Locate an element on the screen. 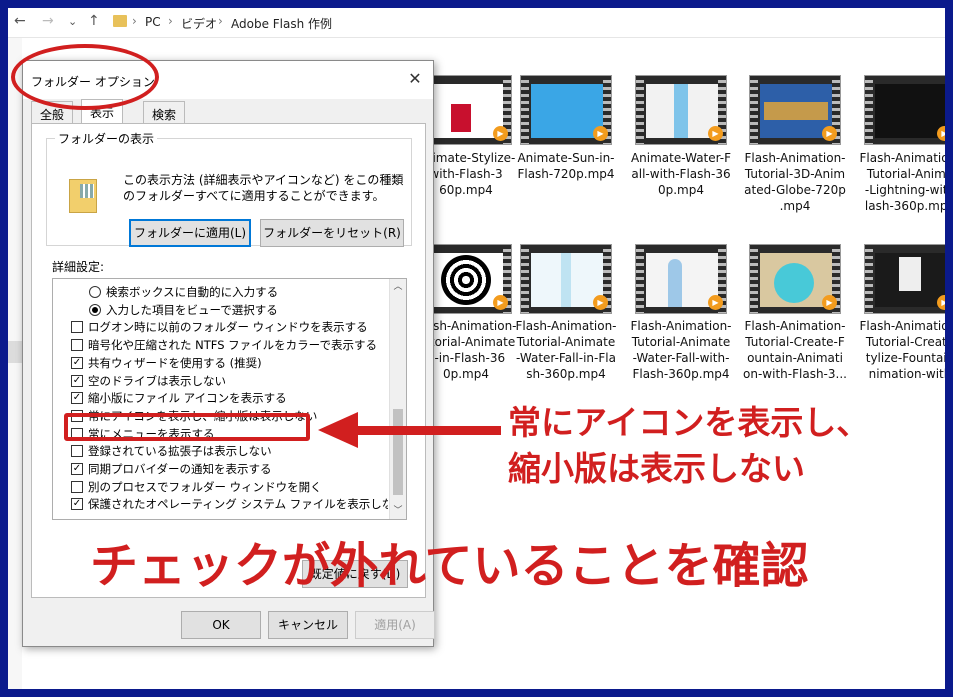  back-icon: ← is located at coordinates (20, 21).